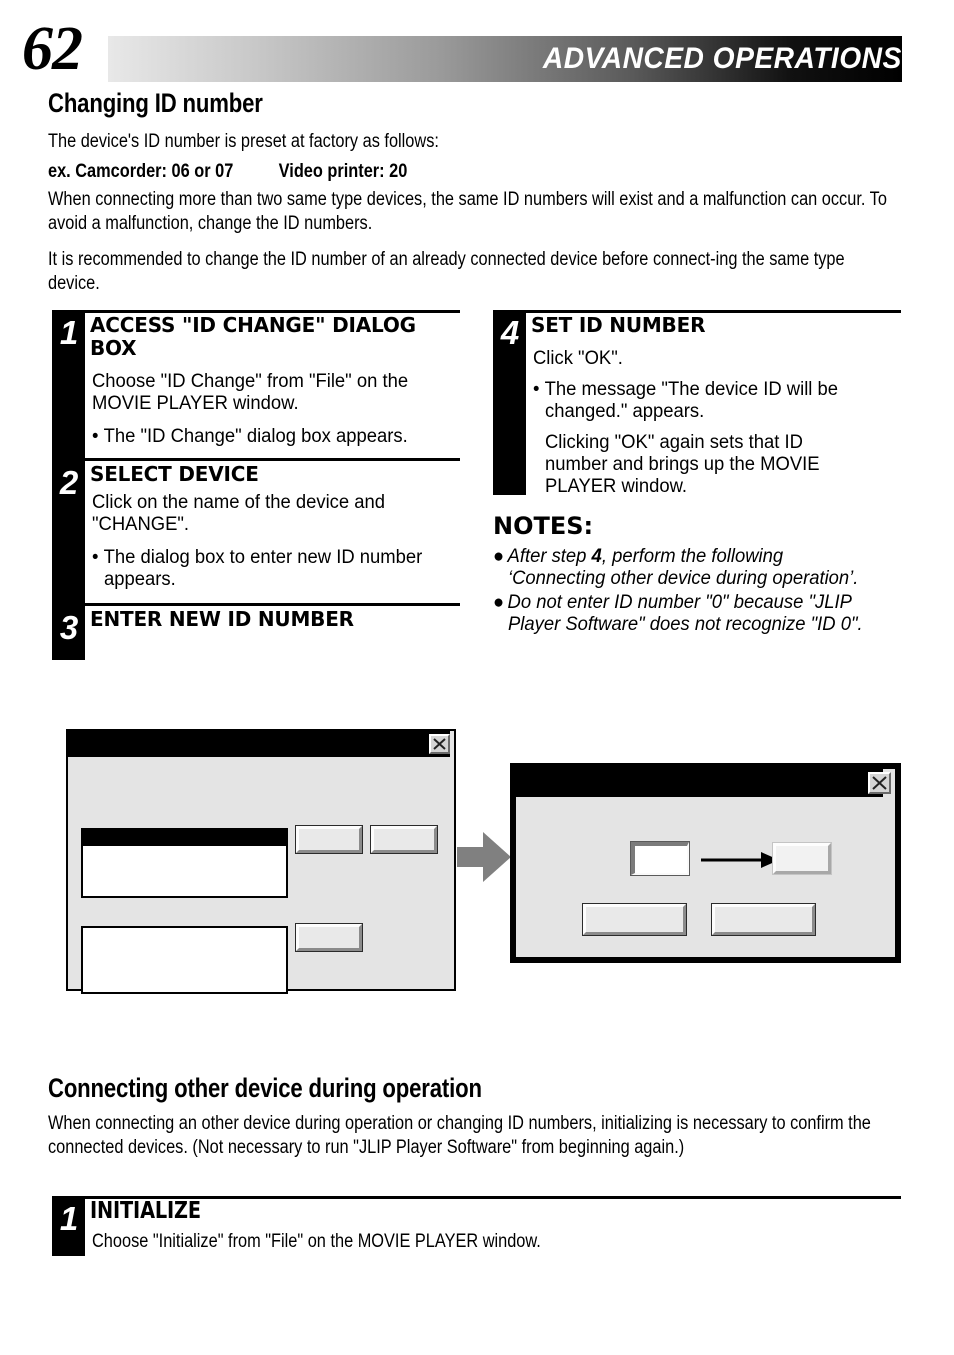  Describe the element at coordinates (140, 579) in the screenshot. I see `step-2-bullet-1-line2: appears.` at that location.